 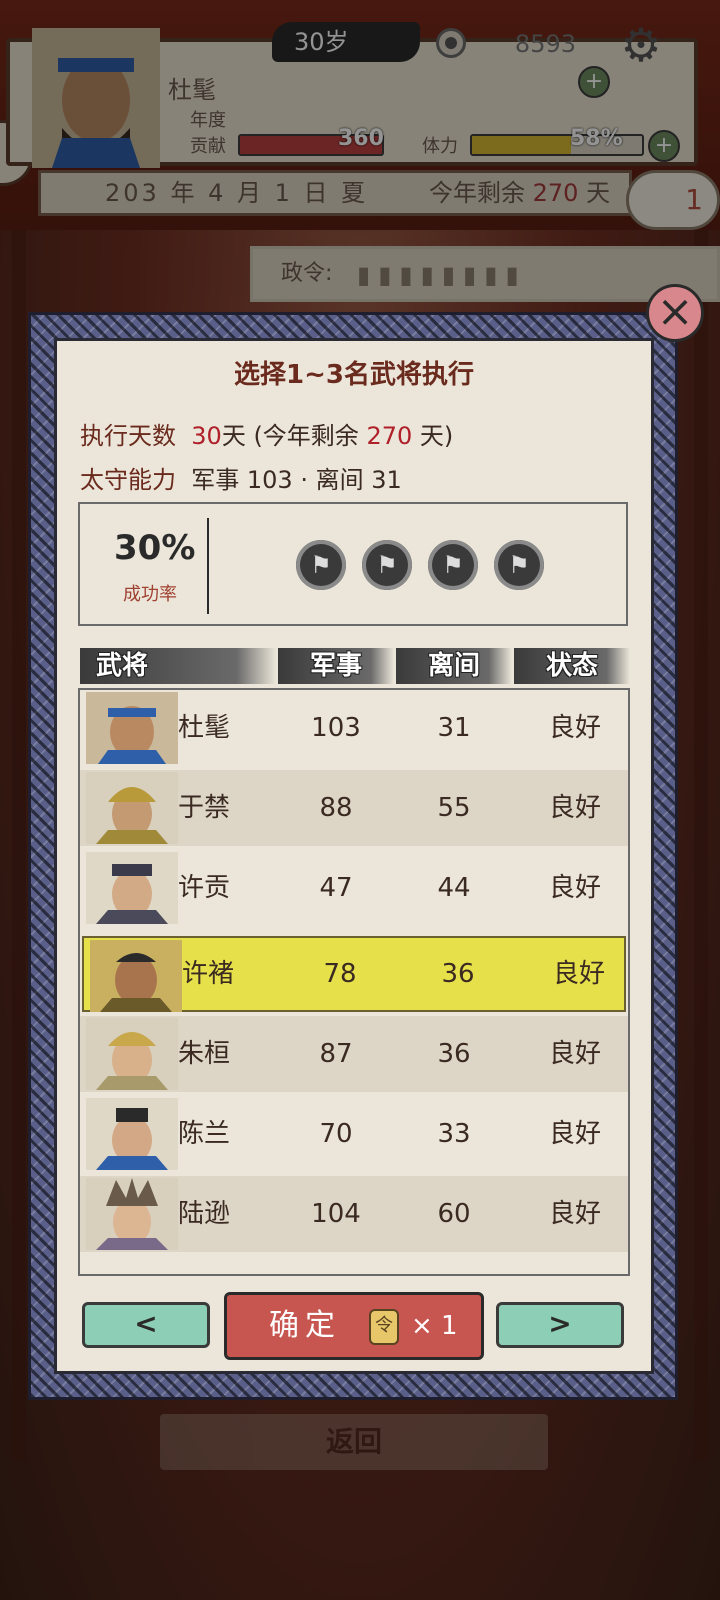 I want to click on officer-name: 许褚, so click(x=208, y=974).